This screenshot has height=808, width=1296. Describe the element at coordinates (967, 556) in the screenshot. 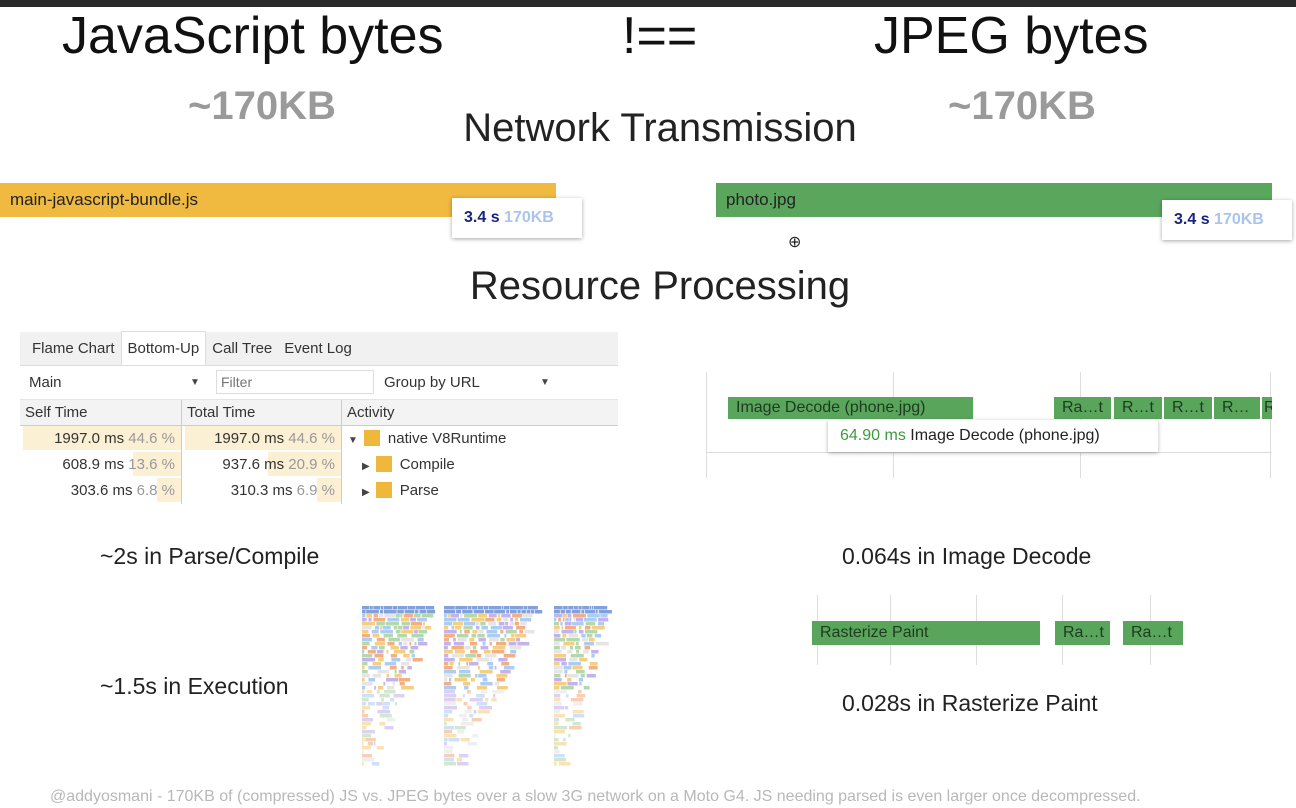

I see `decode-caption: 0.064s in Image Decode` at that location.